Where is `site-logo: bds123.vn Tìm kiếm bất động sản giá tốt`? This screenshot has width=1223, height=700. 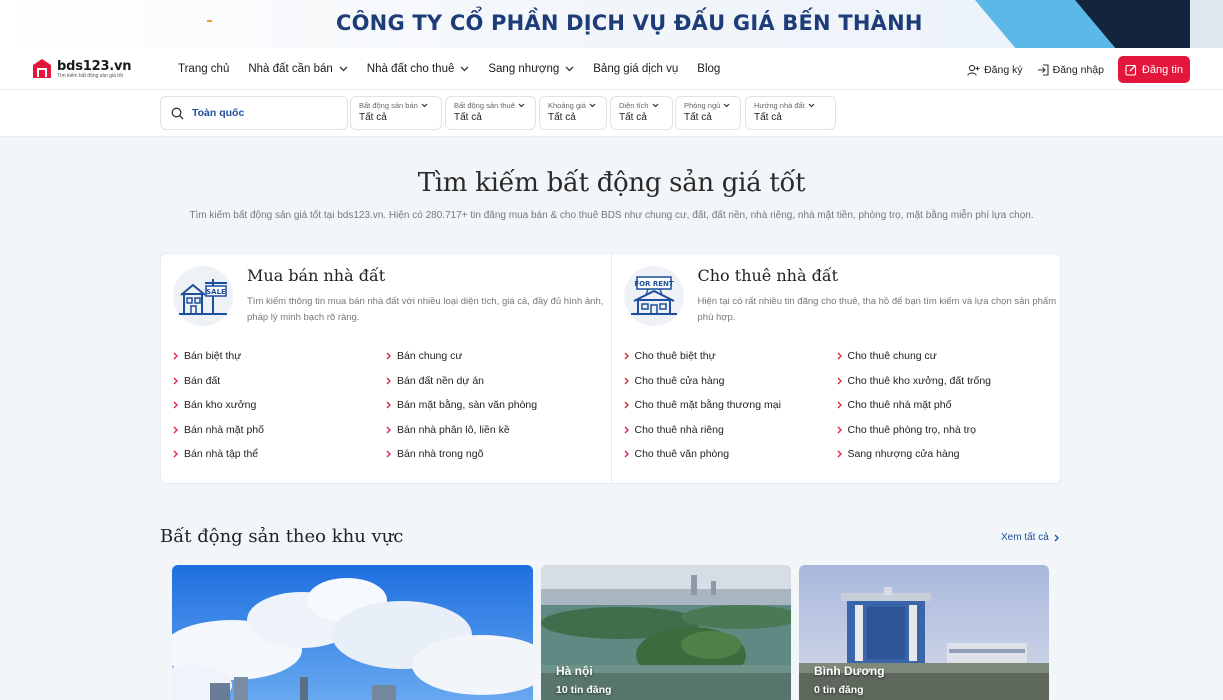
site-logo: bds123.vn Tìm kiếm bất động sản giá tốt is located at coordinates (82, 69).